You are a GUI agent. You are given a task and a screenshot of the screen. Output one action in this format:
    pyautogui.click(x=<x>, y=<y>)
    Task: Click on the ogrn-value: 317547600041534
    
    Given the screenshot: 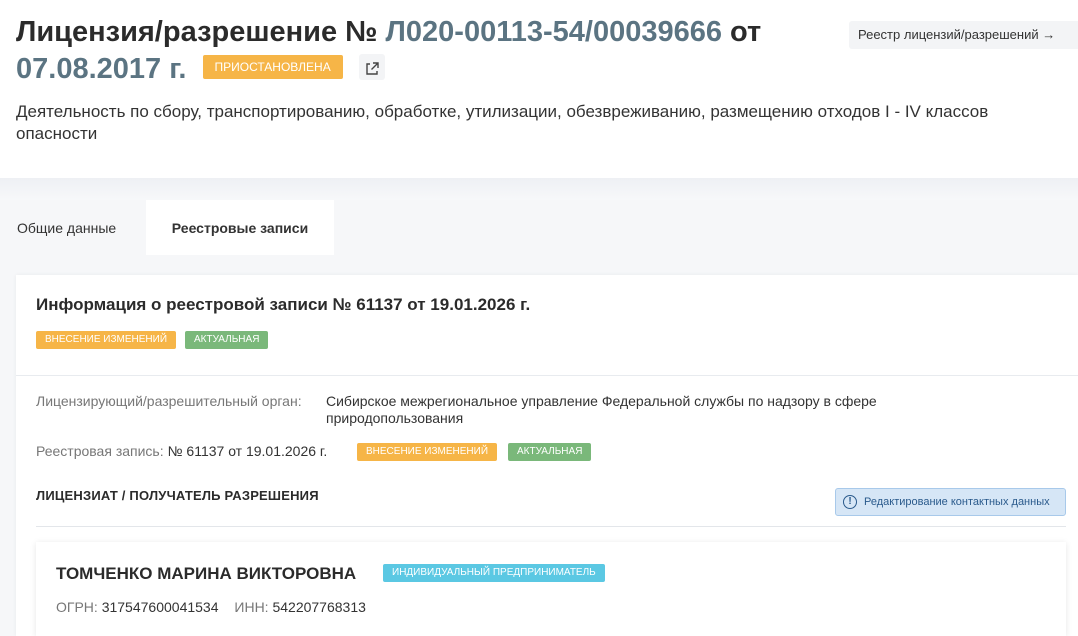 What is the action you would take?
    pyautogui.click(x=160, y=607)
    